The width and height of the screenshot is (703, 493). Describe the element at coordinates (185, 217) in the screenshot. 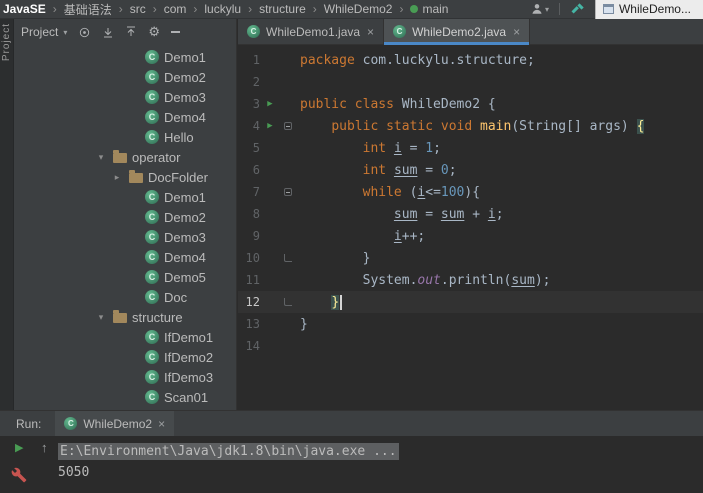

I see `tree-item-label: Demo2` at that location.